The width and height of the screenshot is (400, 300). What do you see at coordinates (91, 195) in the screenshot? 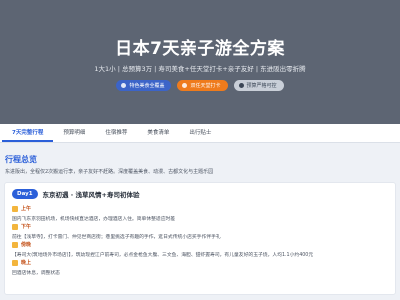
I see `day-title: 东京初遇 · 浅草风情+寿司初体验` at bounding box center [91, 195].